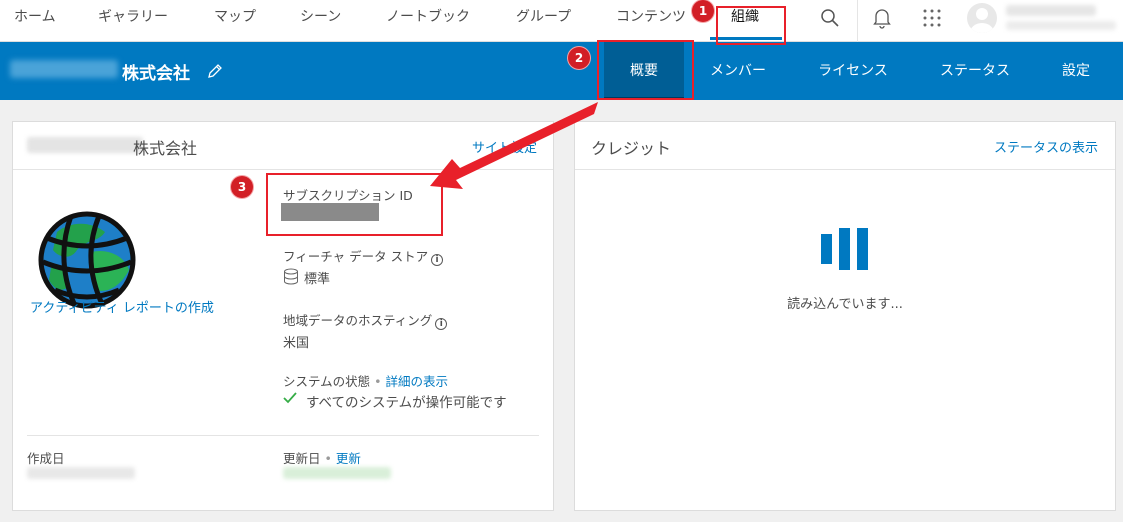  Describe the element at coordinates (703, 11) in the screenshot. I see `annotation-number-1: 1` at that location.